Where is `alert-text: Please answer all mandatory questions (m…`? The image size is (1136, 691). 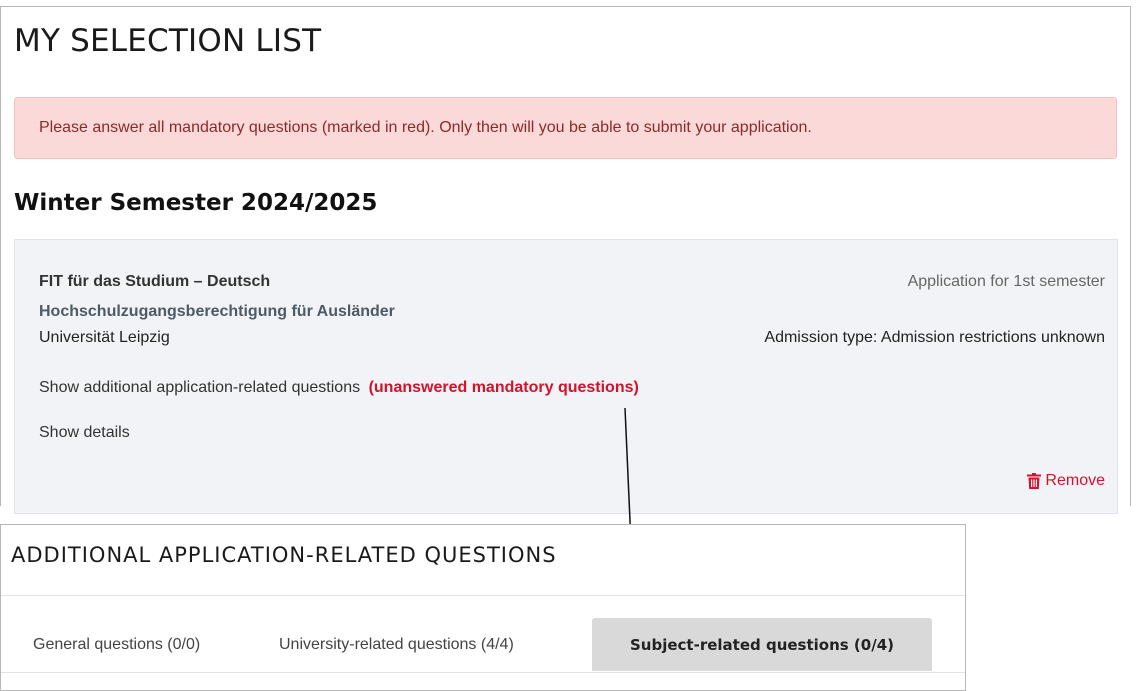 alert-text: Please answer all mandatory questions (m… is located at coordinates (425, 127).